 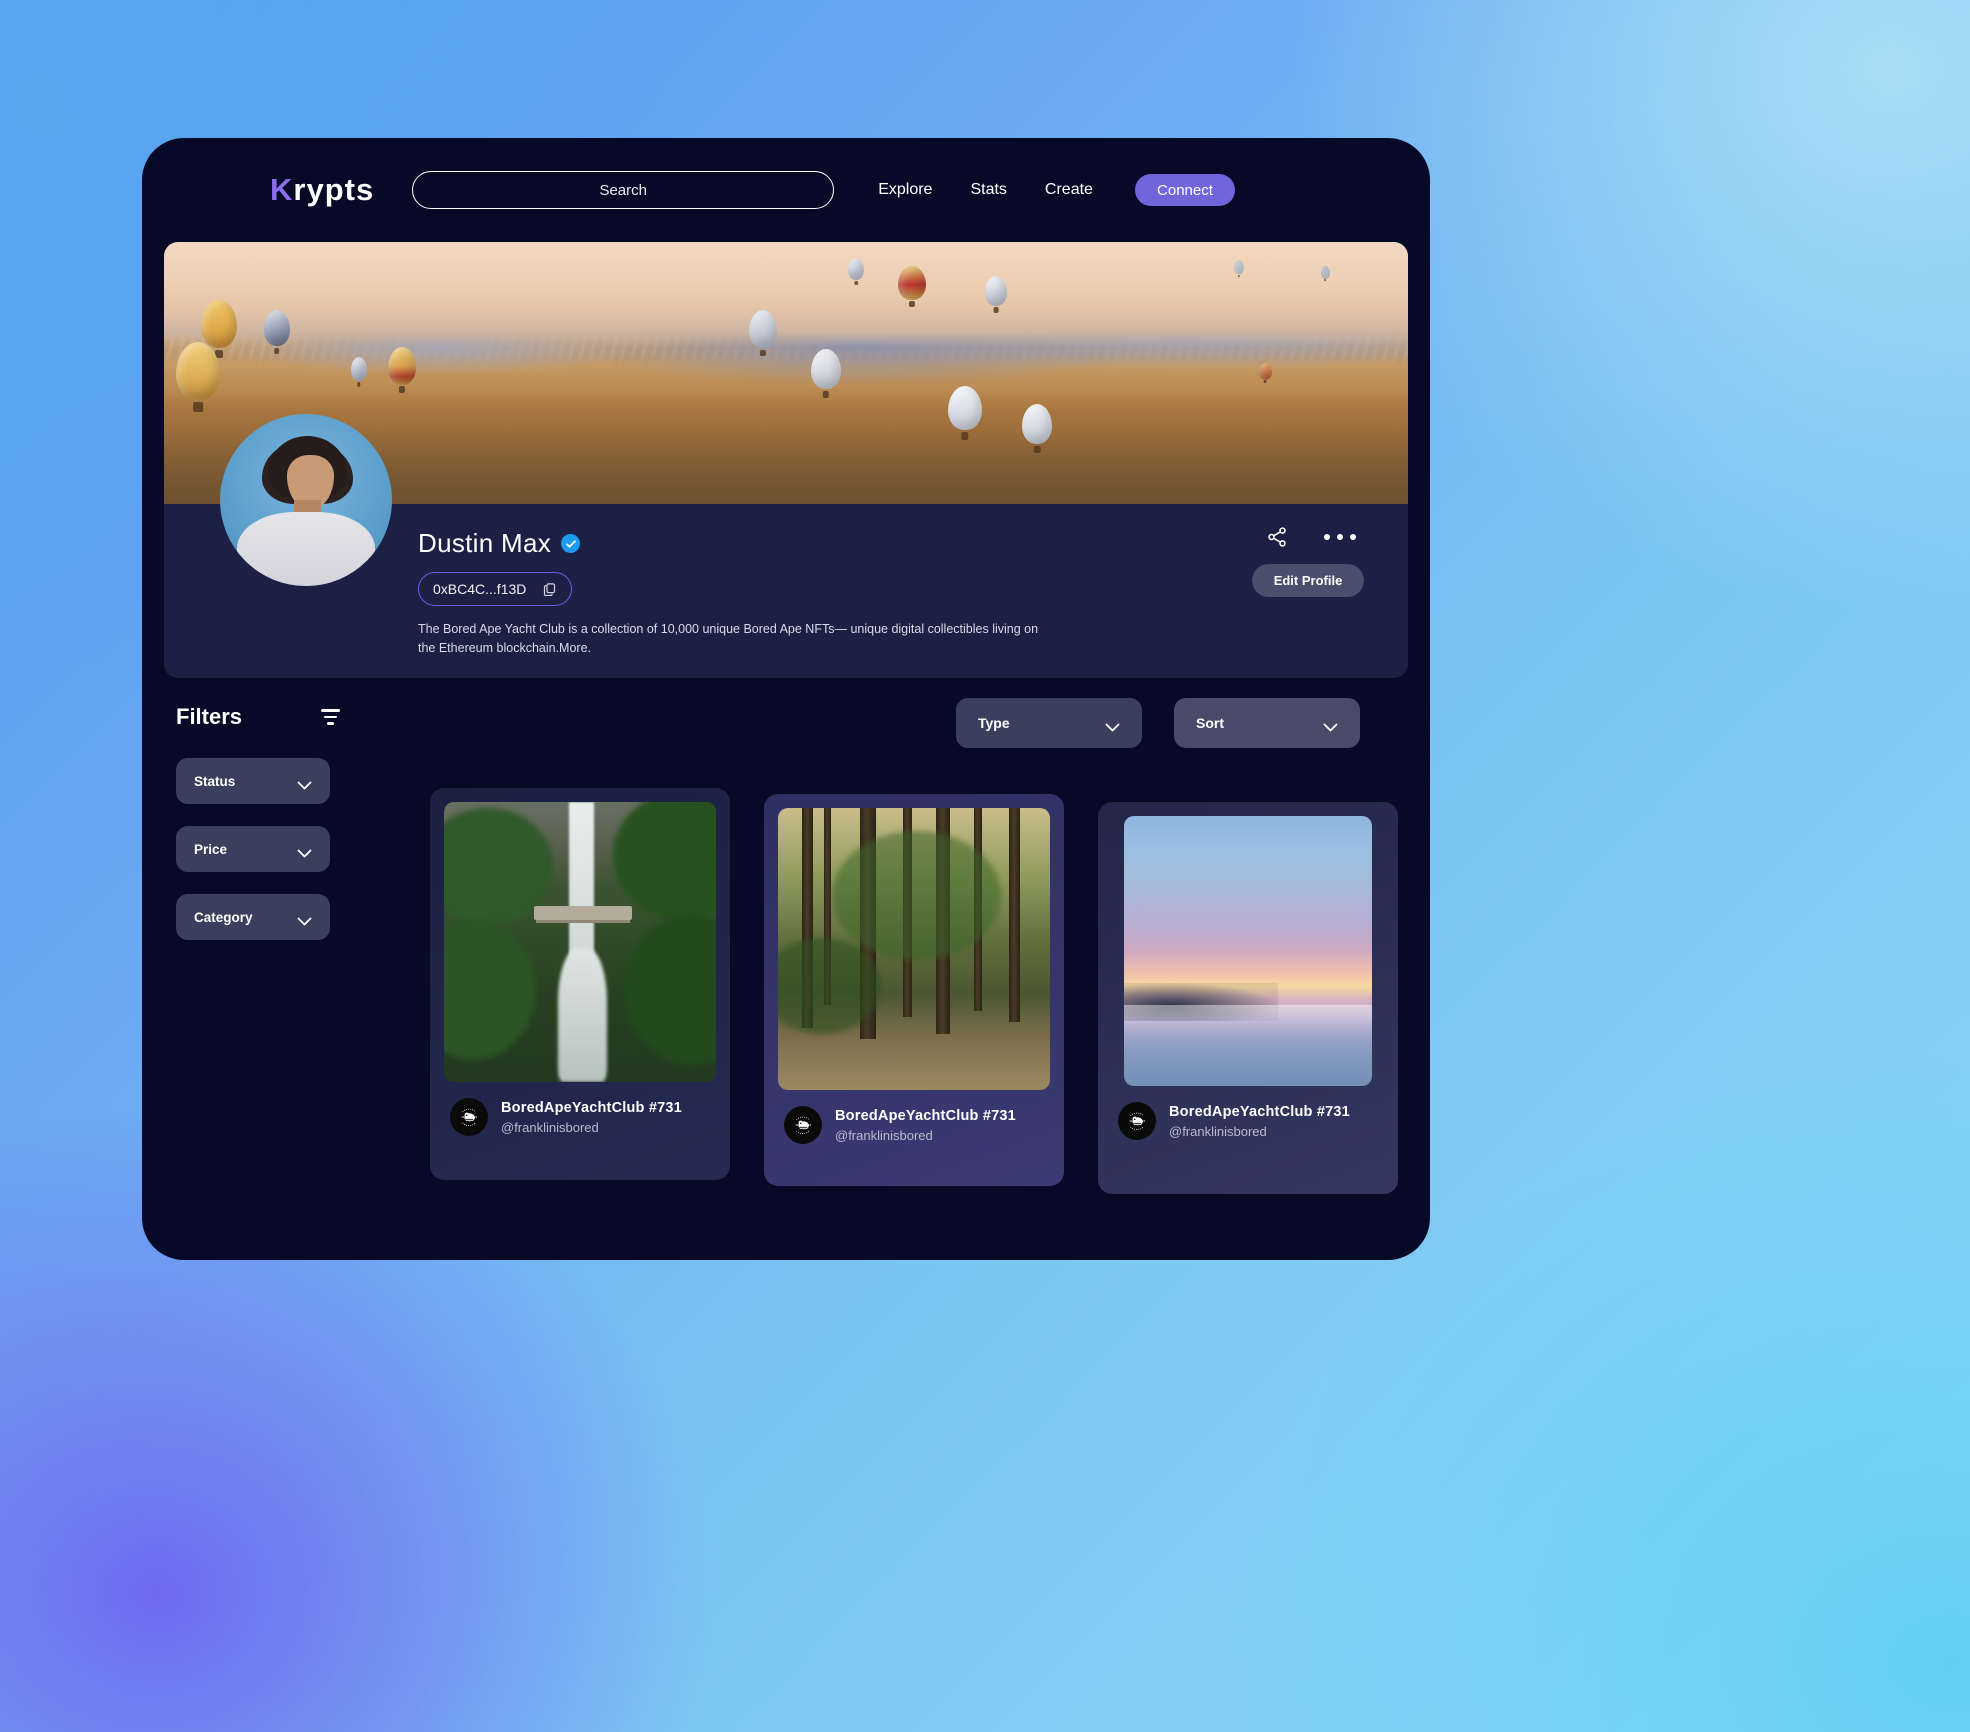 What do you see at coordinates (215, 781) in the screenshot?
I see `filter-label-status: Status` at bounding box center [215, 781].